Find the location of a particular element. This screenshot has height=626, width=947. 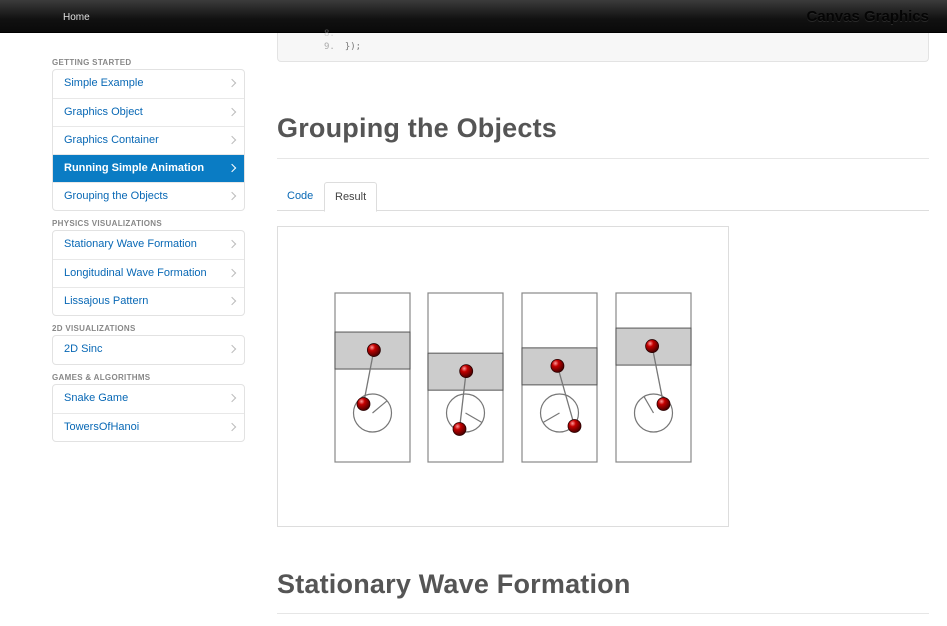

line-number: 8. is located at coordinates (329, 34).